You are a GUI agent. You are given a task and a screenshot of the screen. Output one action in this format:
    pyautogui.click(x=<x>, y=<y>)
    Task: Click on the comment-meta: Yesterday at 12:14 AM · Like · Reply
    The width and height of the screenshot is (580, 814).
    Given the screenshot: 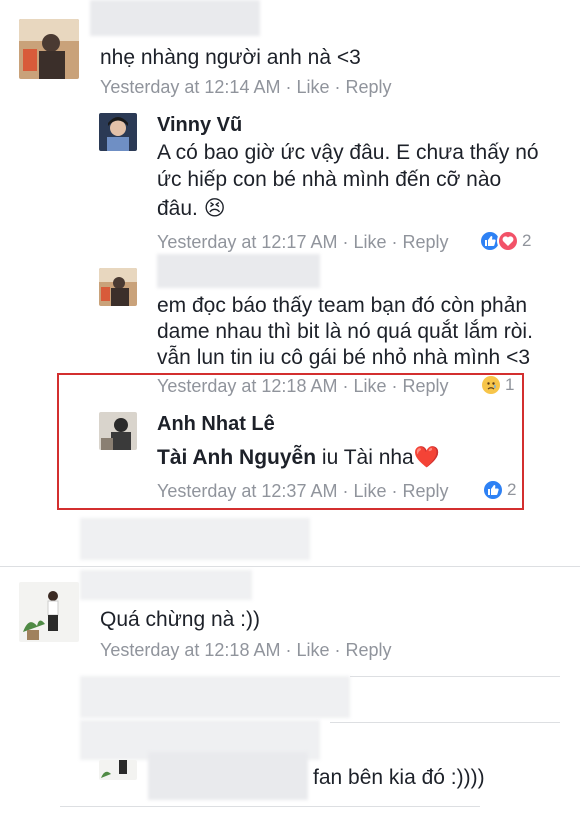 What is the action you would take?
    pyautogui.click(x=246, y=87)
    